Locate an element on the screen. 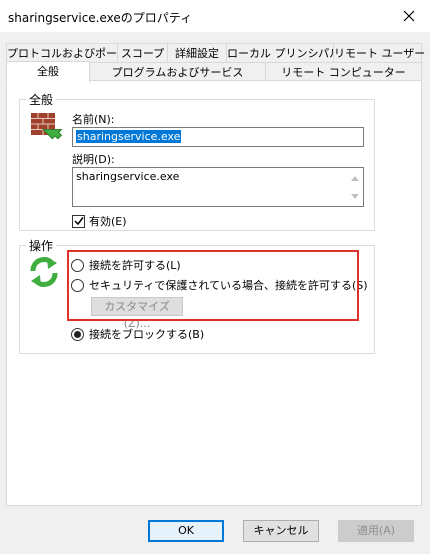 Image resolution: width=430 pixels, height=554 pixels. name-label: 名前(N): is located at coordinates (93, 119).